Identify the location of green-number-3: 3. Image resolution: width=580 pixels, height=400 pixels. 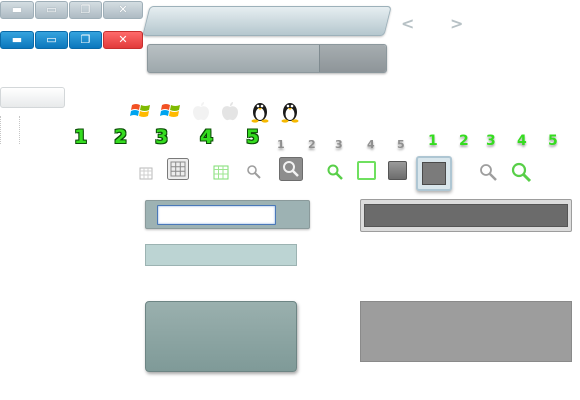
(491, 141).